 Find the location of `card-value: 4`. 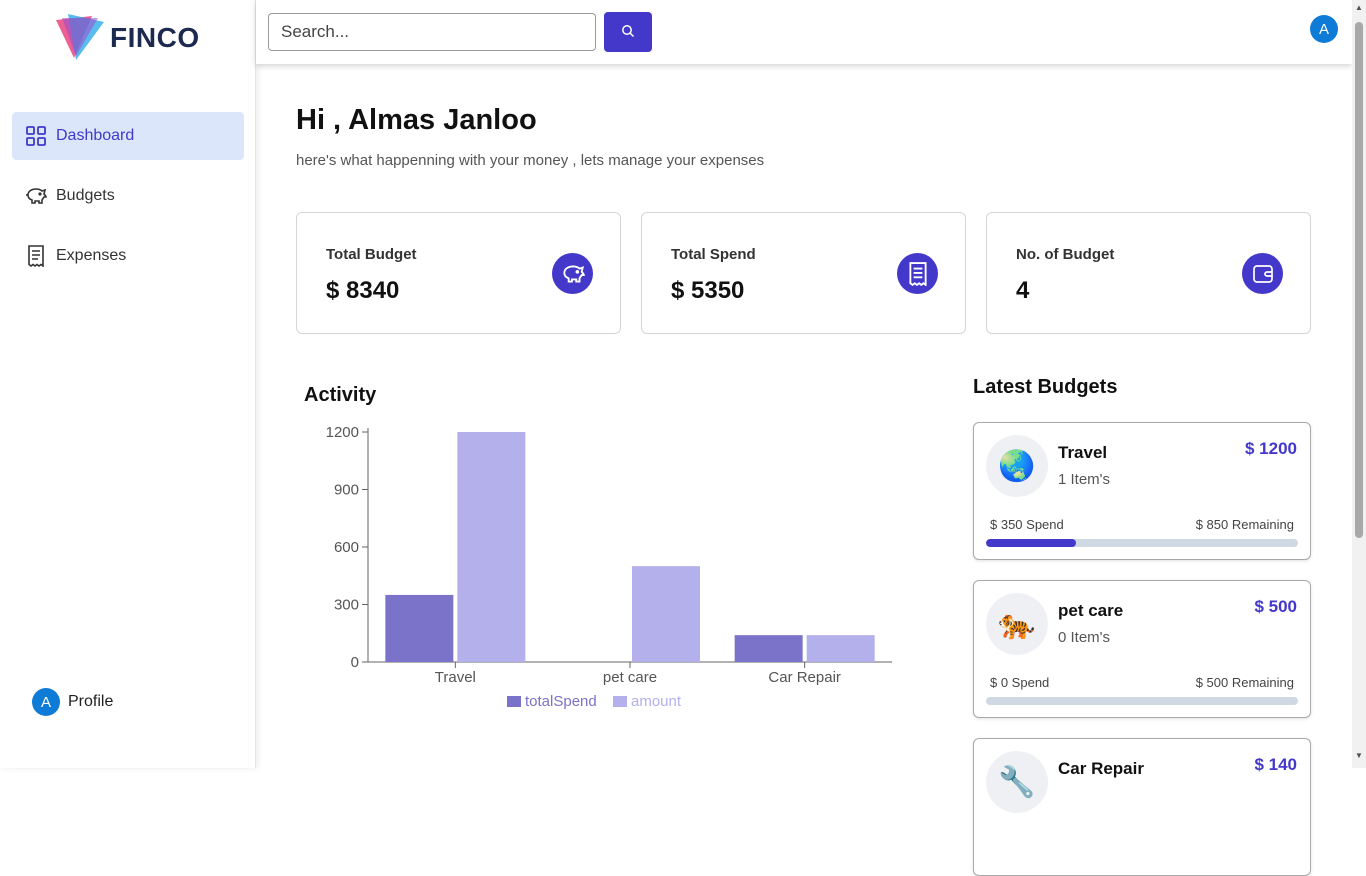

card-value: 4 is located at coordinates (1023, 290).